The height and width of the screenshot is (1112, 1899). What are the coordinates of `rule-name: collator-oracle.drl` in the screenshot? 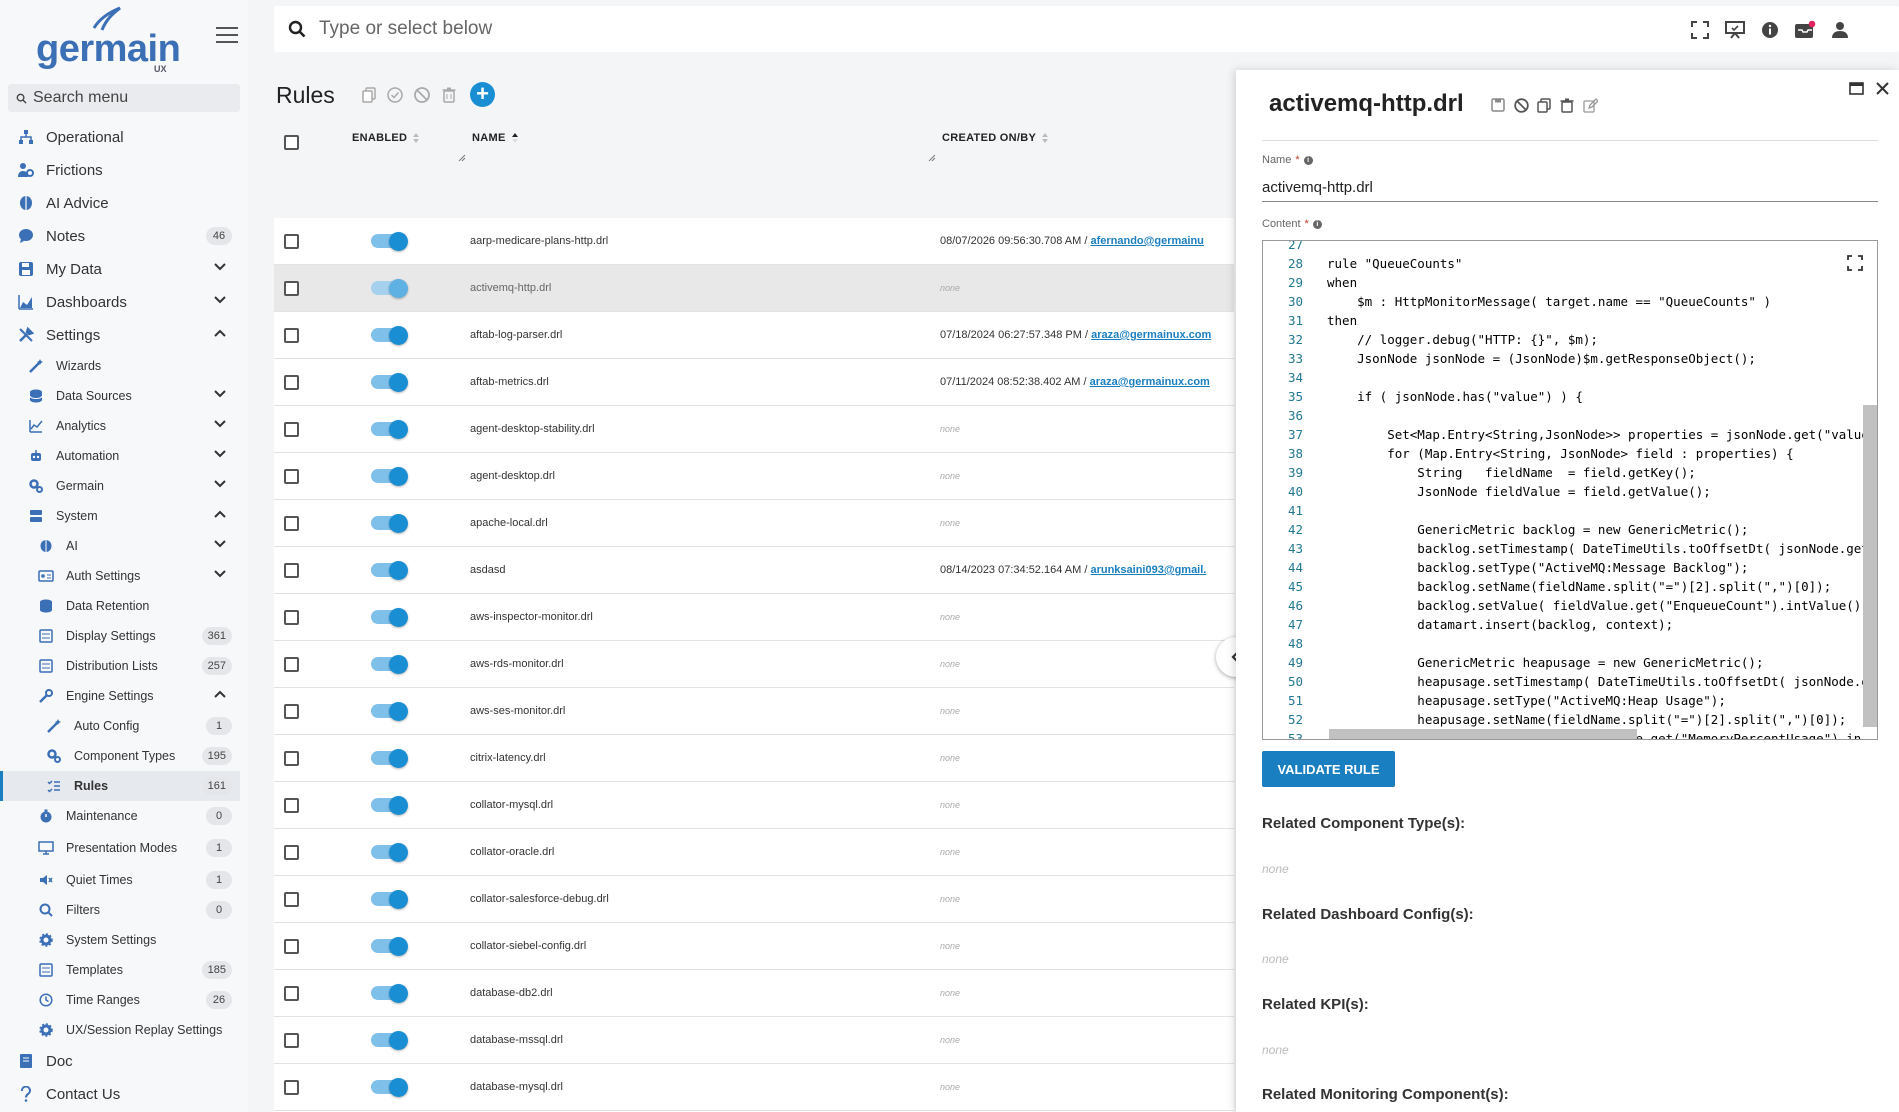 It's located at (512, 852).